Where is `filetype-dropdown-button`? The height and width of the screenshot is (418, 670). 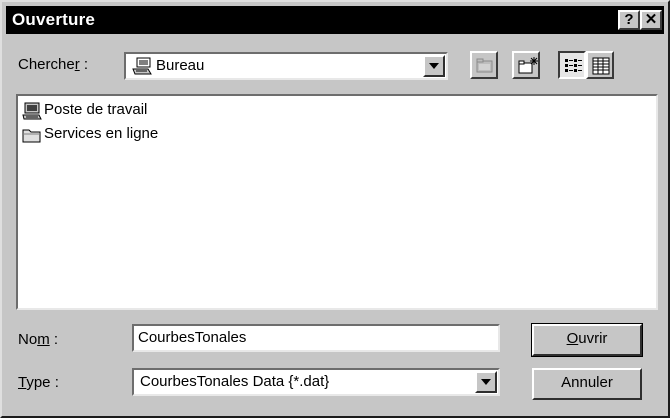
filetype-dropdown-button is located at coordinates (486, 382).